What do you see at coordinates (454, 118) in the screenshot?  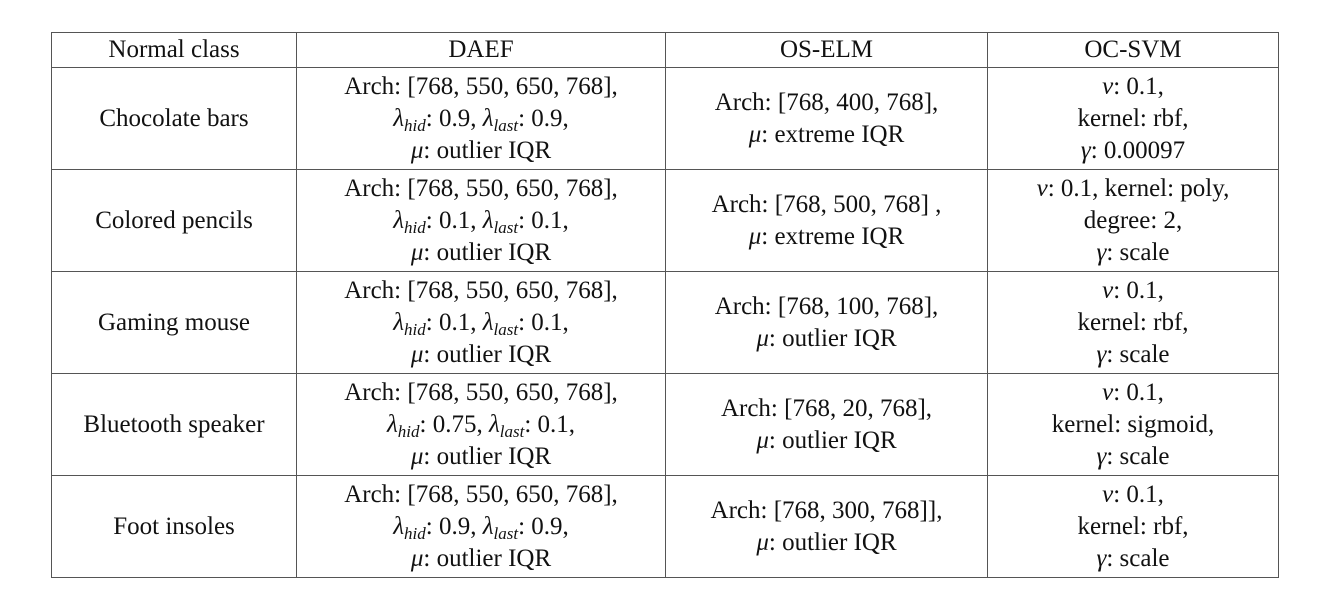 I see `lambda-hid-value: : 0.9,` at bounding box center [454, 118].